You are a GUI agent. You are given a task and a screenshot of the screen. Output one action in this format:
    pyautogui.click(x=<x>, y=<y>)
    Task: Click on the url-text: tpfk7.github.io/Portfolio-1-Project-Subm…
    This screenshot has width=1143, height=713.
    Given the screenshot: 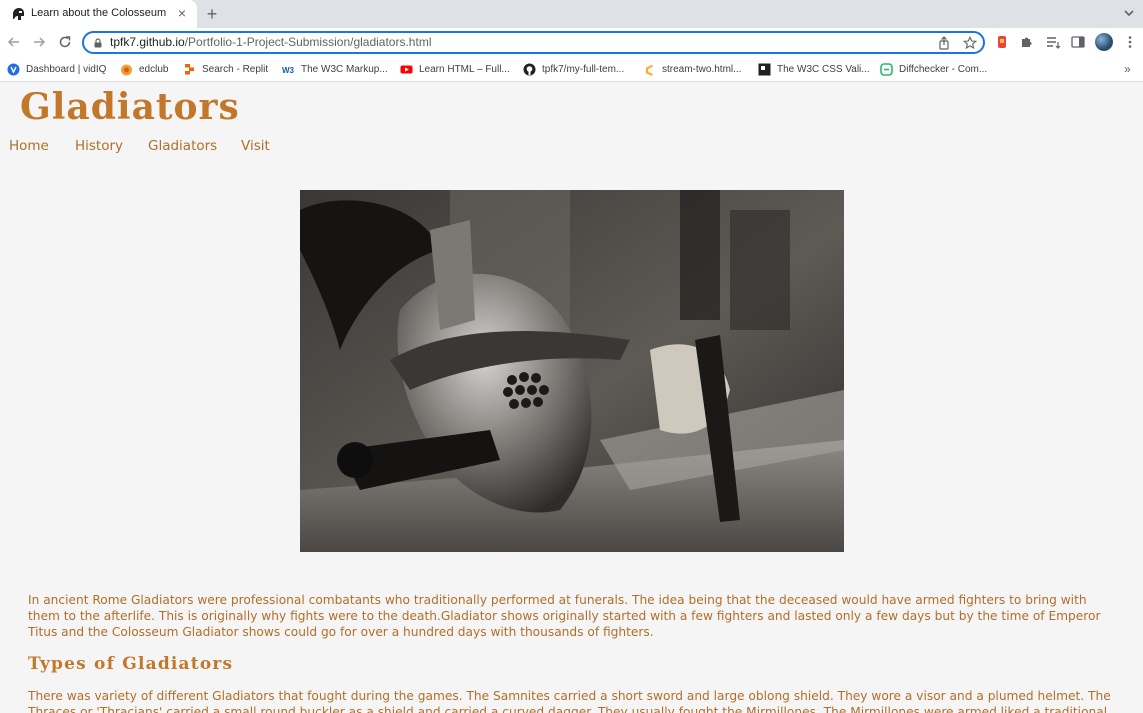 What is the action you would take?
    pyautogui.click(x=270, y=42)
    